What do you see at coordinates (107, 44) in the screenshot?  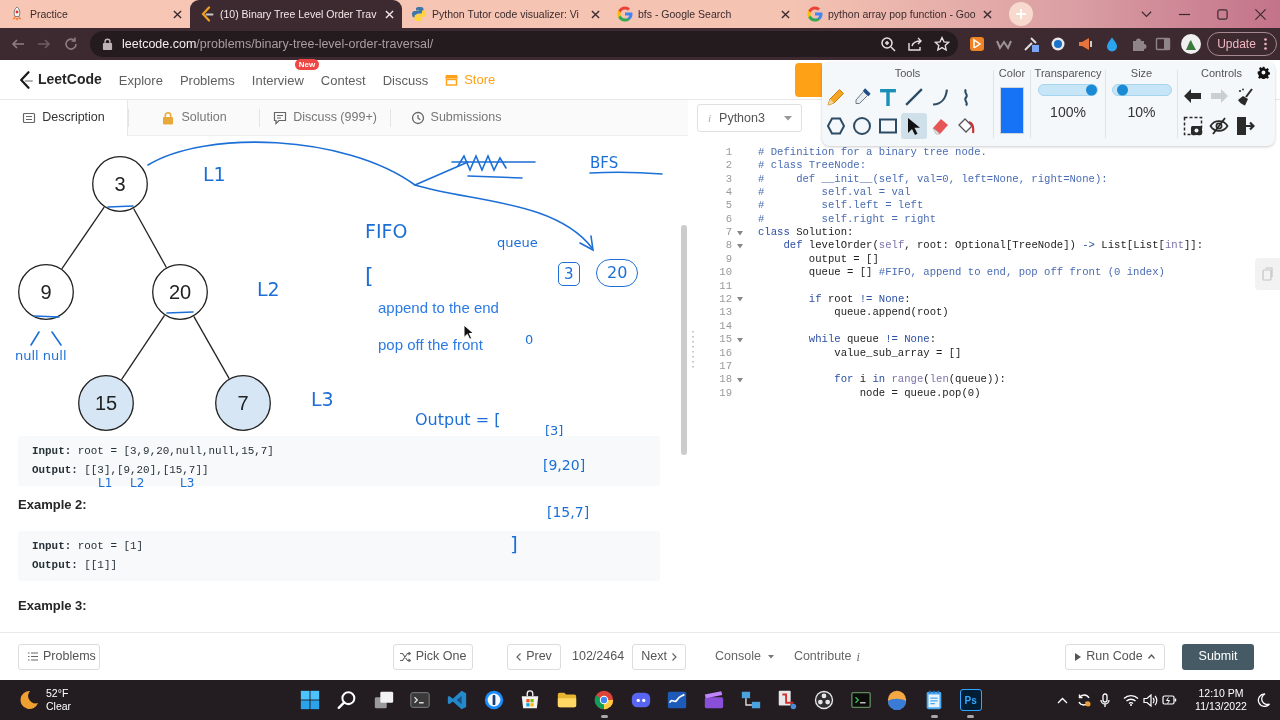 I see `lock-icon` at bounding box center [107, 44].